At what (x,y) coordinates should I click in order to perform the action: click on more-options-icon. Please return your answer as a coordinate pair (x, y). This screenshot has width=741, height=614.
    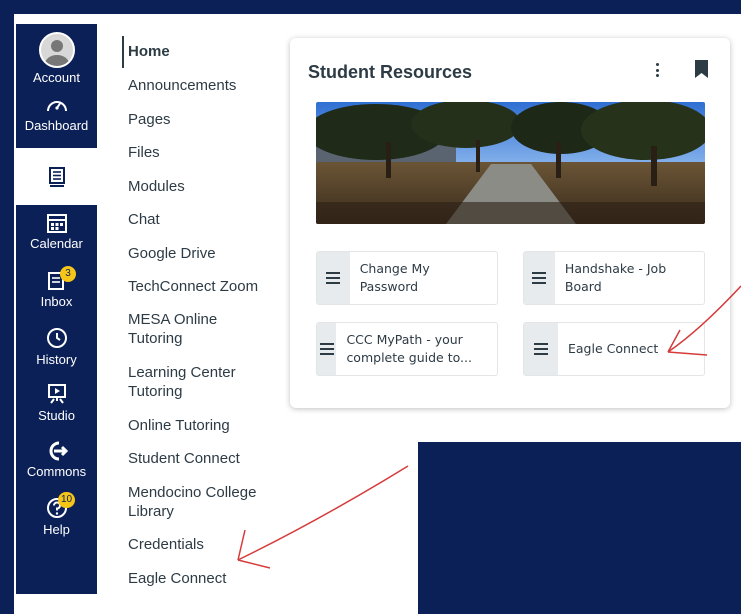
    Looking at the image, I should click on (657, 70).